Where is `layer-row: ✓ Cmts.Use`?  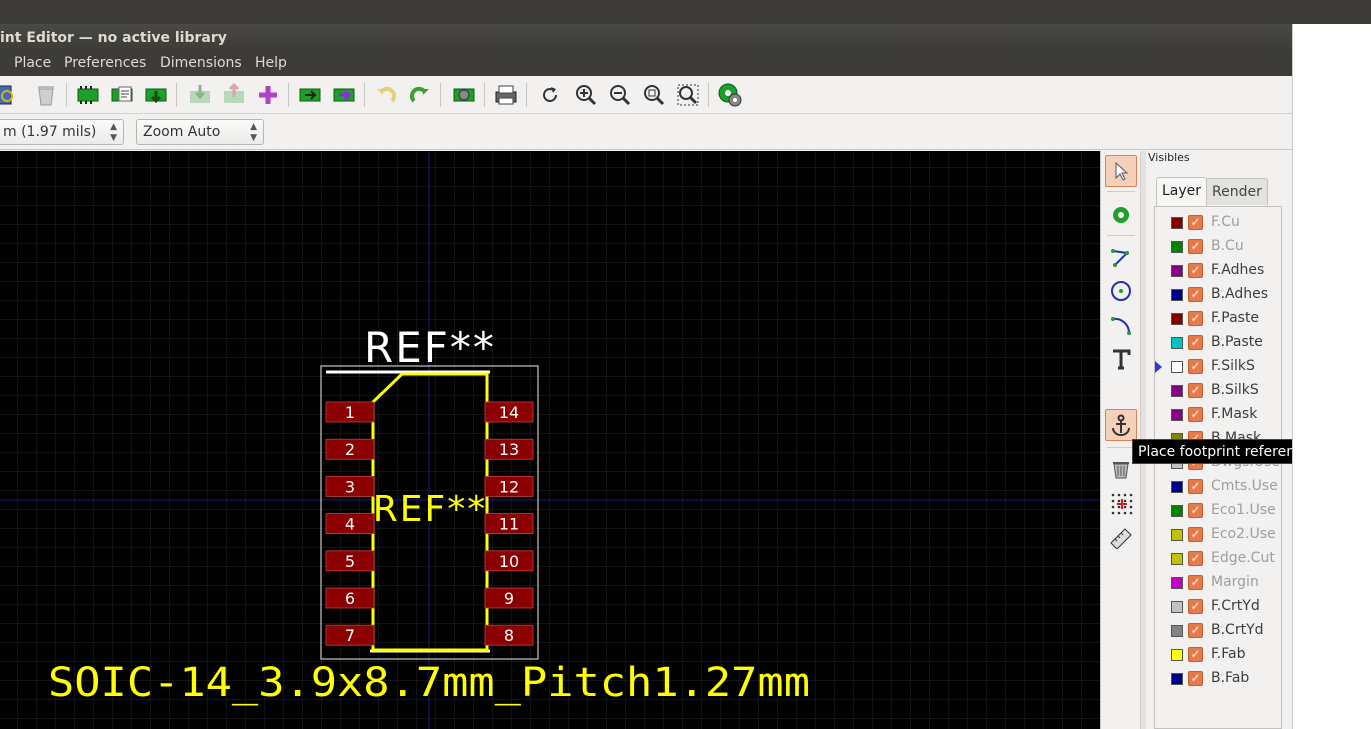
layer-row: ✓ Cmts.Use is located at coordinates (1219, 487).